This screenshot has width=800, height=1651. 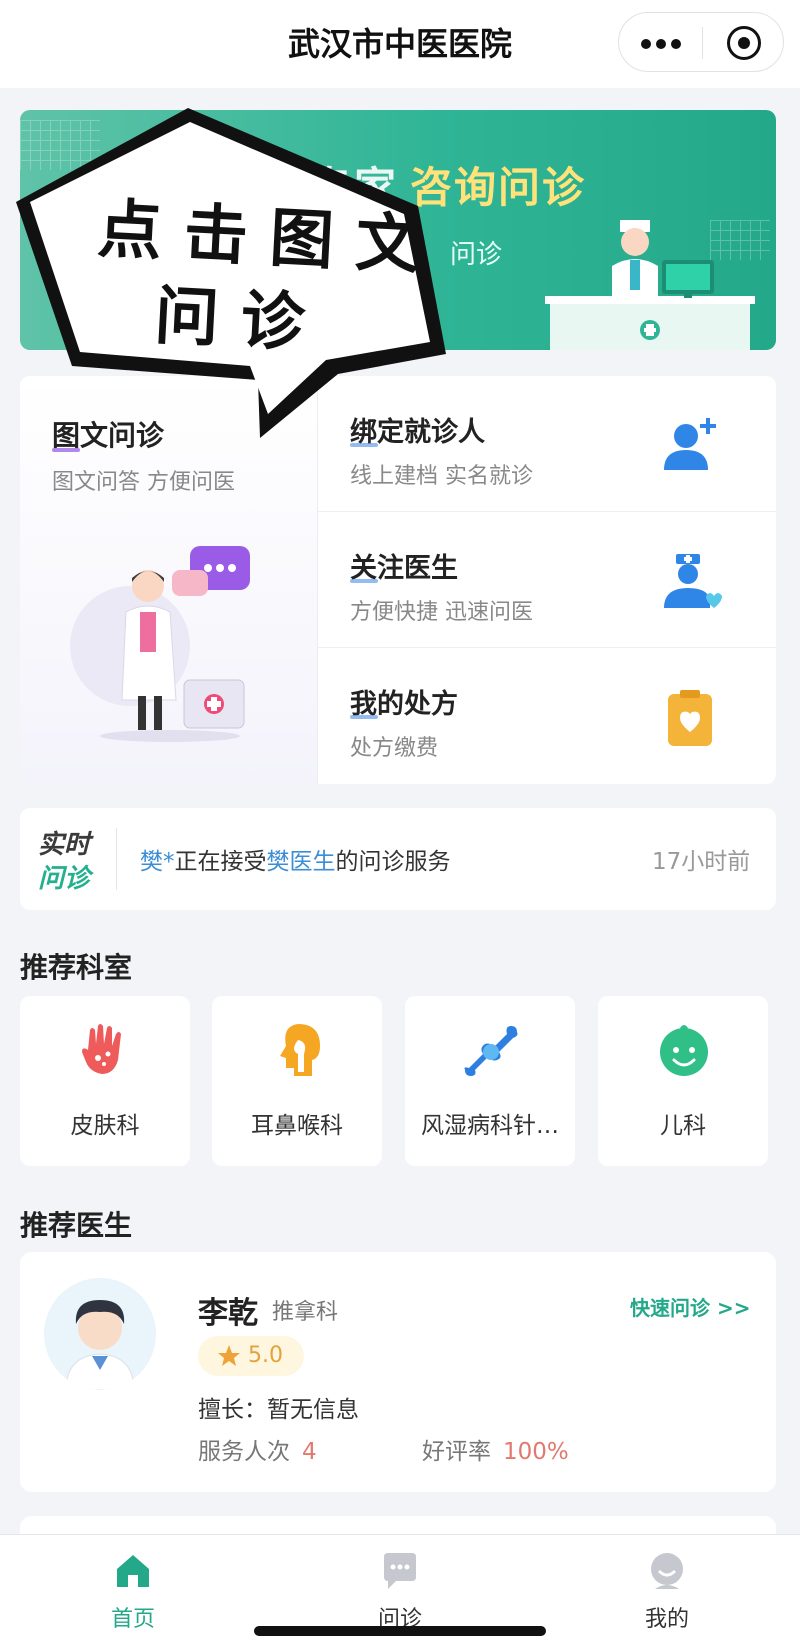 I want to click on doctor-heart-icon, so click(x=693, y=581).